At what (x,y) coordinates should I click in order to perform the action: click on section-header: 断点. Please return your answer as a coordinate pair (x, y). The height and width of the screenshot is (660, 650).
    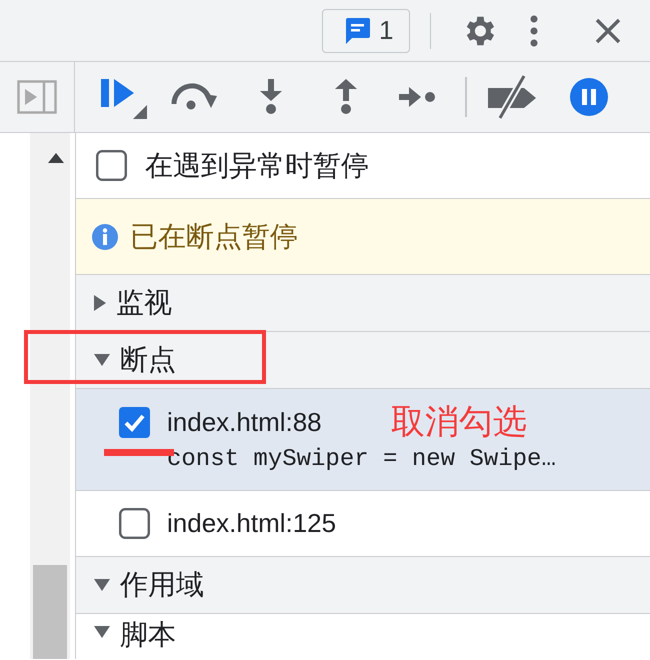
    Looking at the image, I should click on (363, 360).